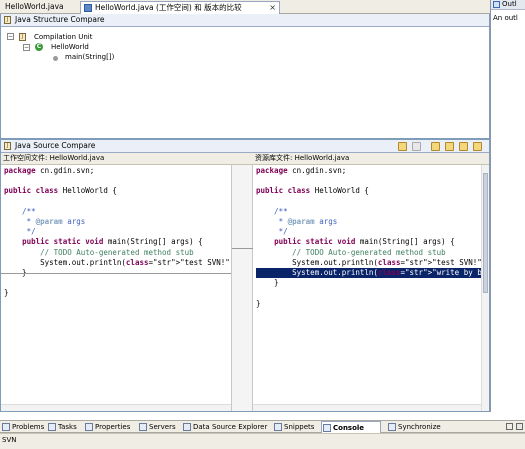 Image resolution: width=525 pixels, height=449 pixels. What do you see at coordinates (63, 37) in the screenshot?
I see `tree-item-compilation-unit: Compilation Unit` at bounding box center [63, 37].